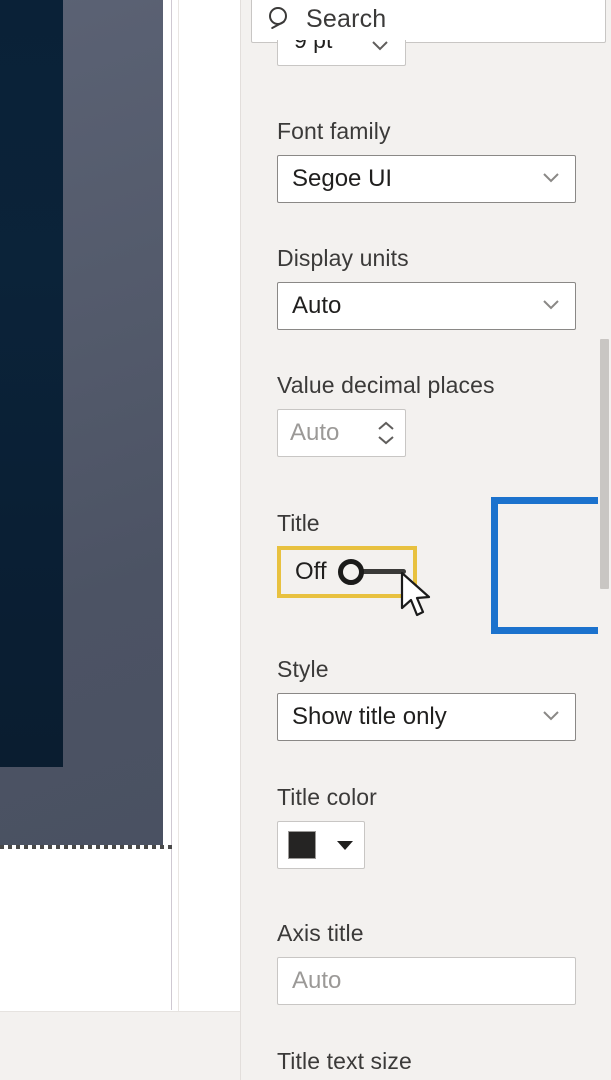 The image size is (611, 1080). What do you see at coordinates (342, 178) in the screenshot?
I see `font-family-value: Segoe UI` at bounding box center [342, 178].